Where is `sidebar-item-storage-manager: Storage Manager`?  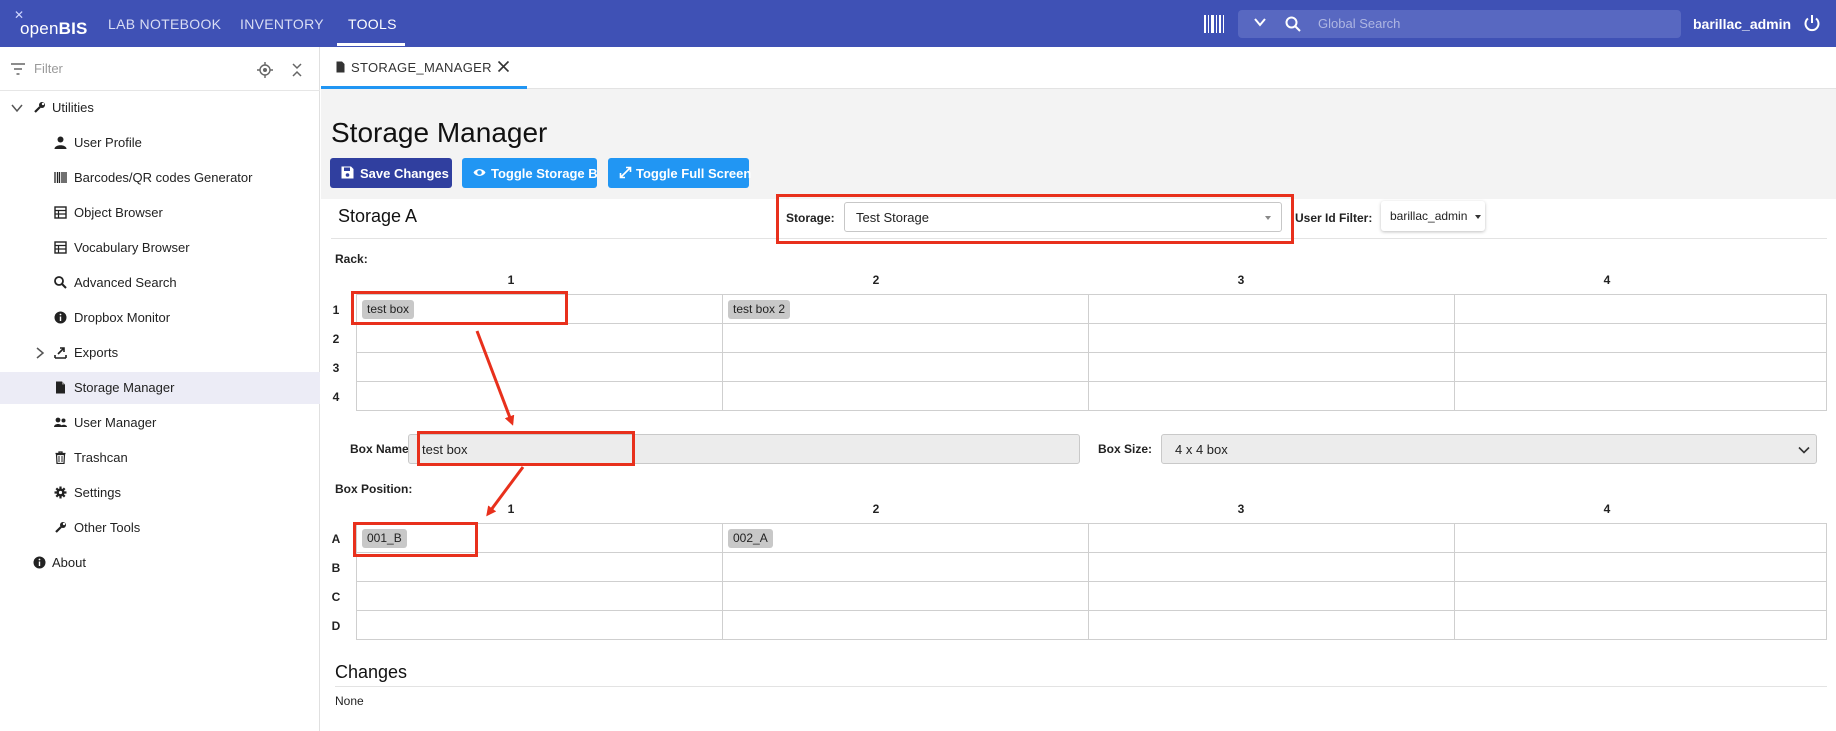
sidebar-item-storage-manager: Storage Manager is located at coordinates (160, 388).